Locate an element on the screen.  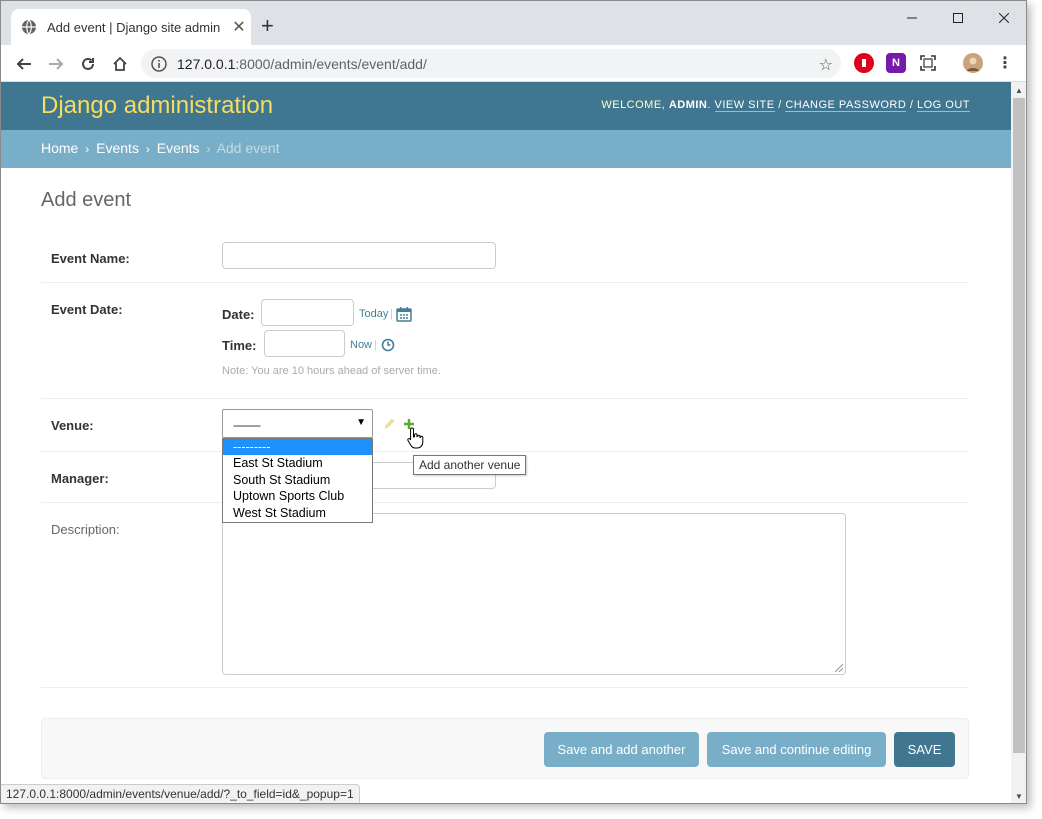
screen-capture-icon is located at coordinates (928, 63).